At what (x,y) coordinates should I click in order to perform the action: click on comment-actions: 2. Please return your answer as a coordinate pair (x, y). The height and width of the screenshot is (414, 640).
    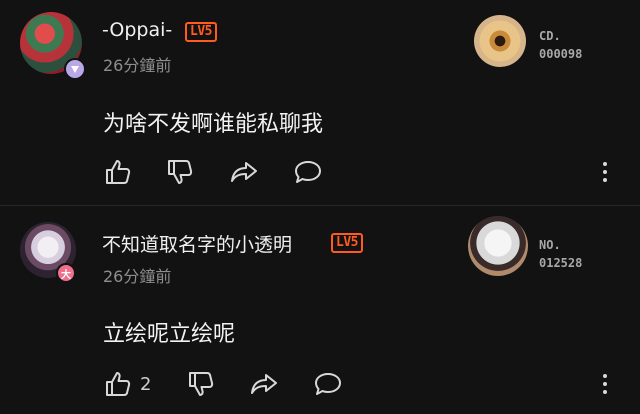
    Looking at the image, I should click on (320, 384).